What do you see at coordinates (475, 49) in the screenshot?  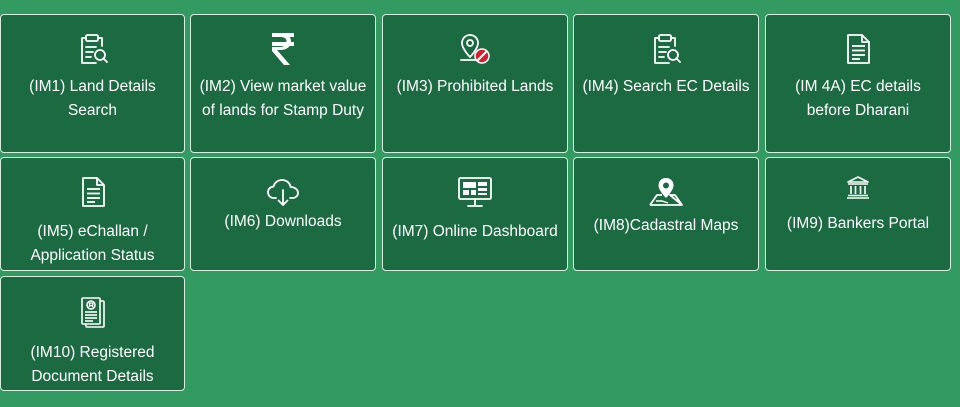 I see `prohibited-location-icon` at bounding box center [475, 49].